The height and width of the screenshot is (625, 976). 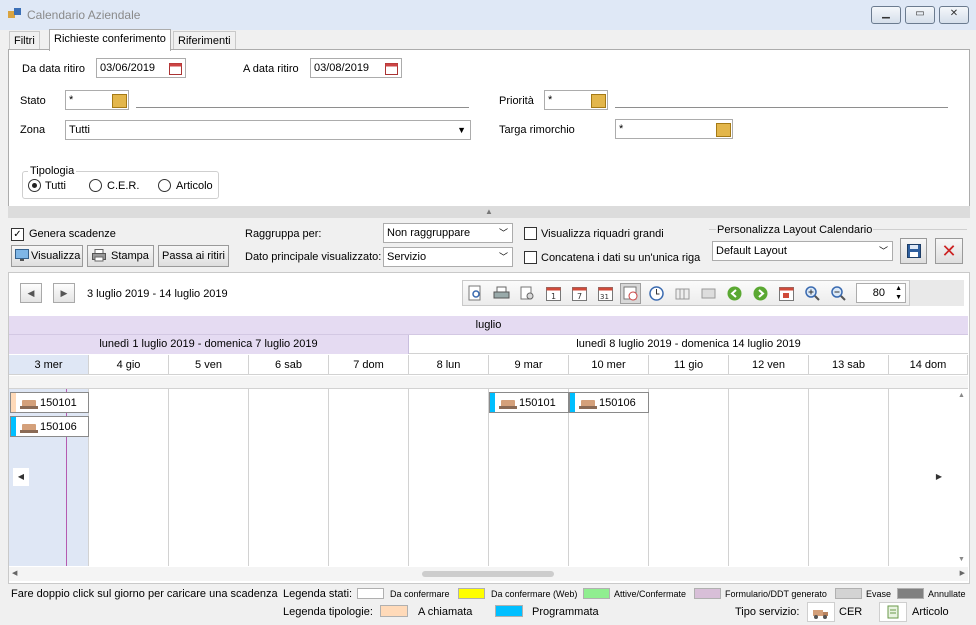 I want to click on forward-icon, so click(x=760, y=293).